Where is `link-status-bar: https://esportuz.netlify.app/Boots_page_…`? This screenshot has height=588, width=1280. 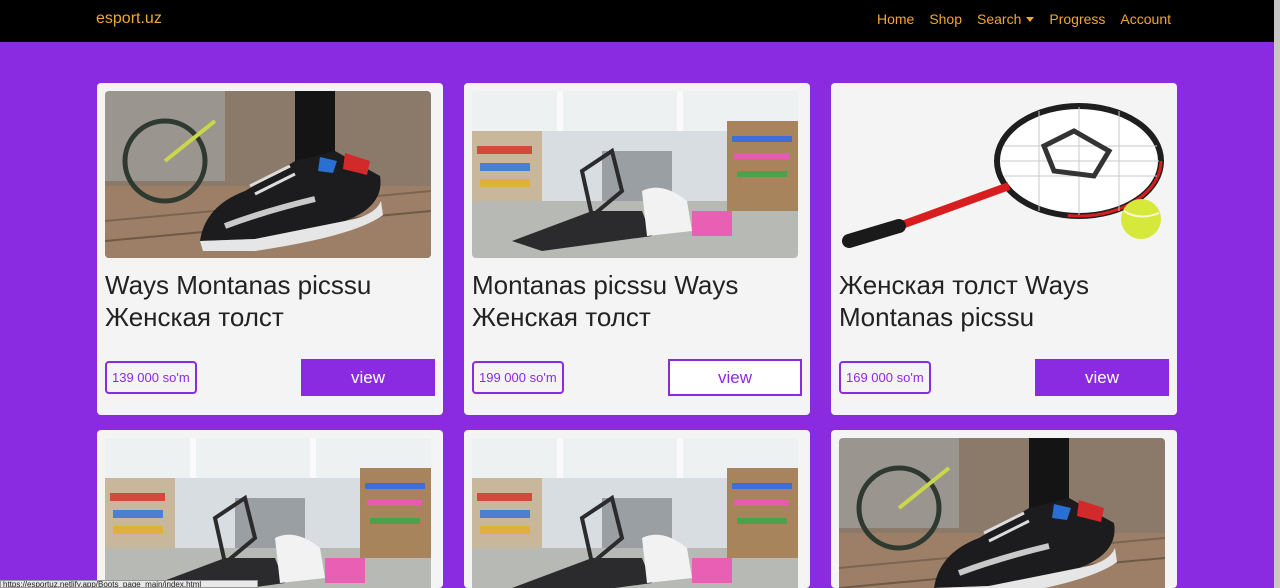
link-status-bar: https://esportuz.netlify.app/Boots_page_… is located at coordinates (129, 584).